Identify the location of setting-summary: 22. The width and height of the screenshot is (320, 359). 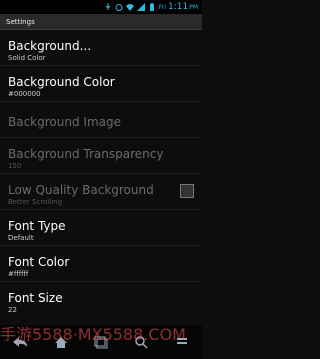
(12, 310).